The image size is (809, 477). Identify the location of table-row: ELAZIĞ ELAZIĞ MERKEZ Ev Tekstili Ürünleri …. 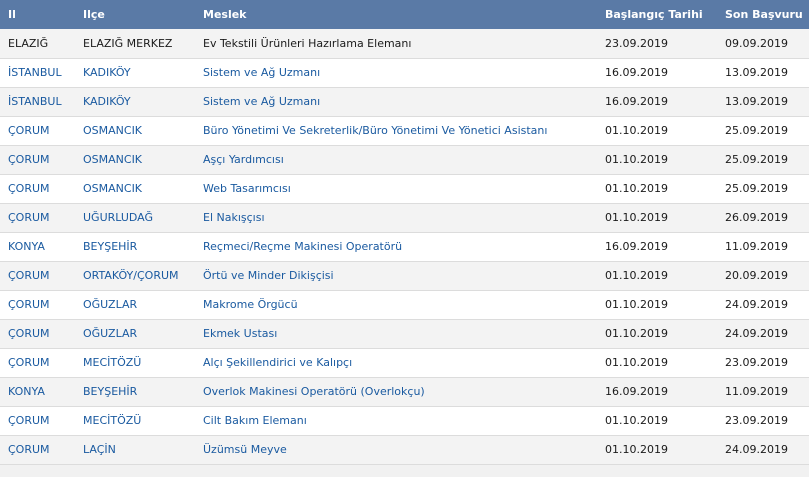
(404, 43).